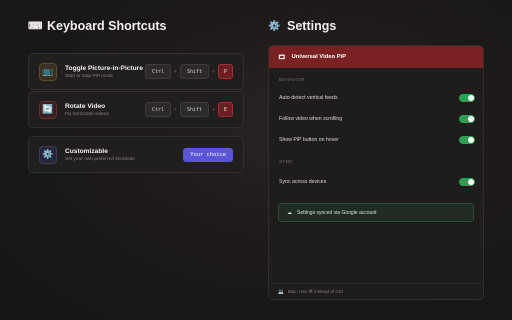 The height and width of the screenshot is (320, 512). I want to click on cloud-icon: ☁, so click(289, 212).